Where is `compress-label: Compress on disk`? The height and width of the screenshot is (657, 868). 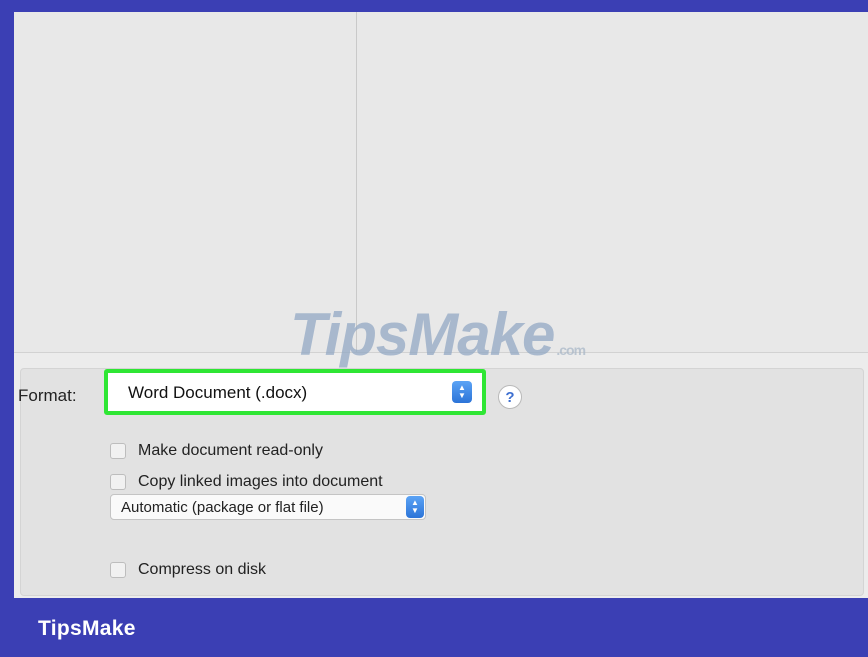 compress-label: Compress on disk is located at coordinates (202, 569).